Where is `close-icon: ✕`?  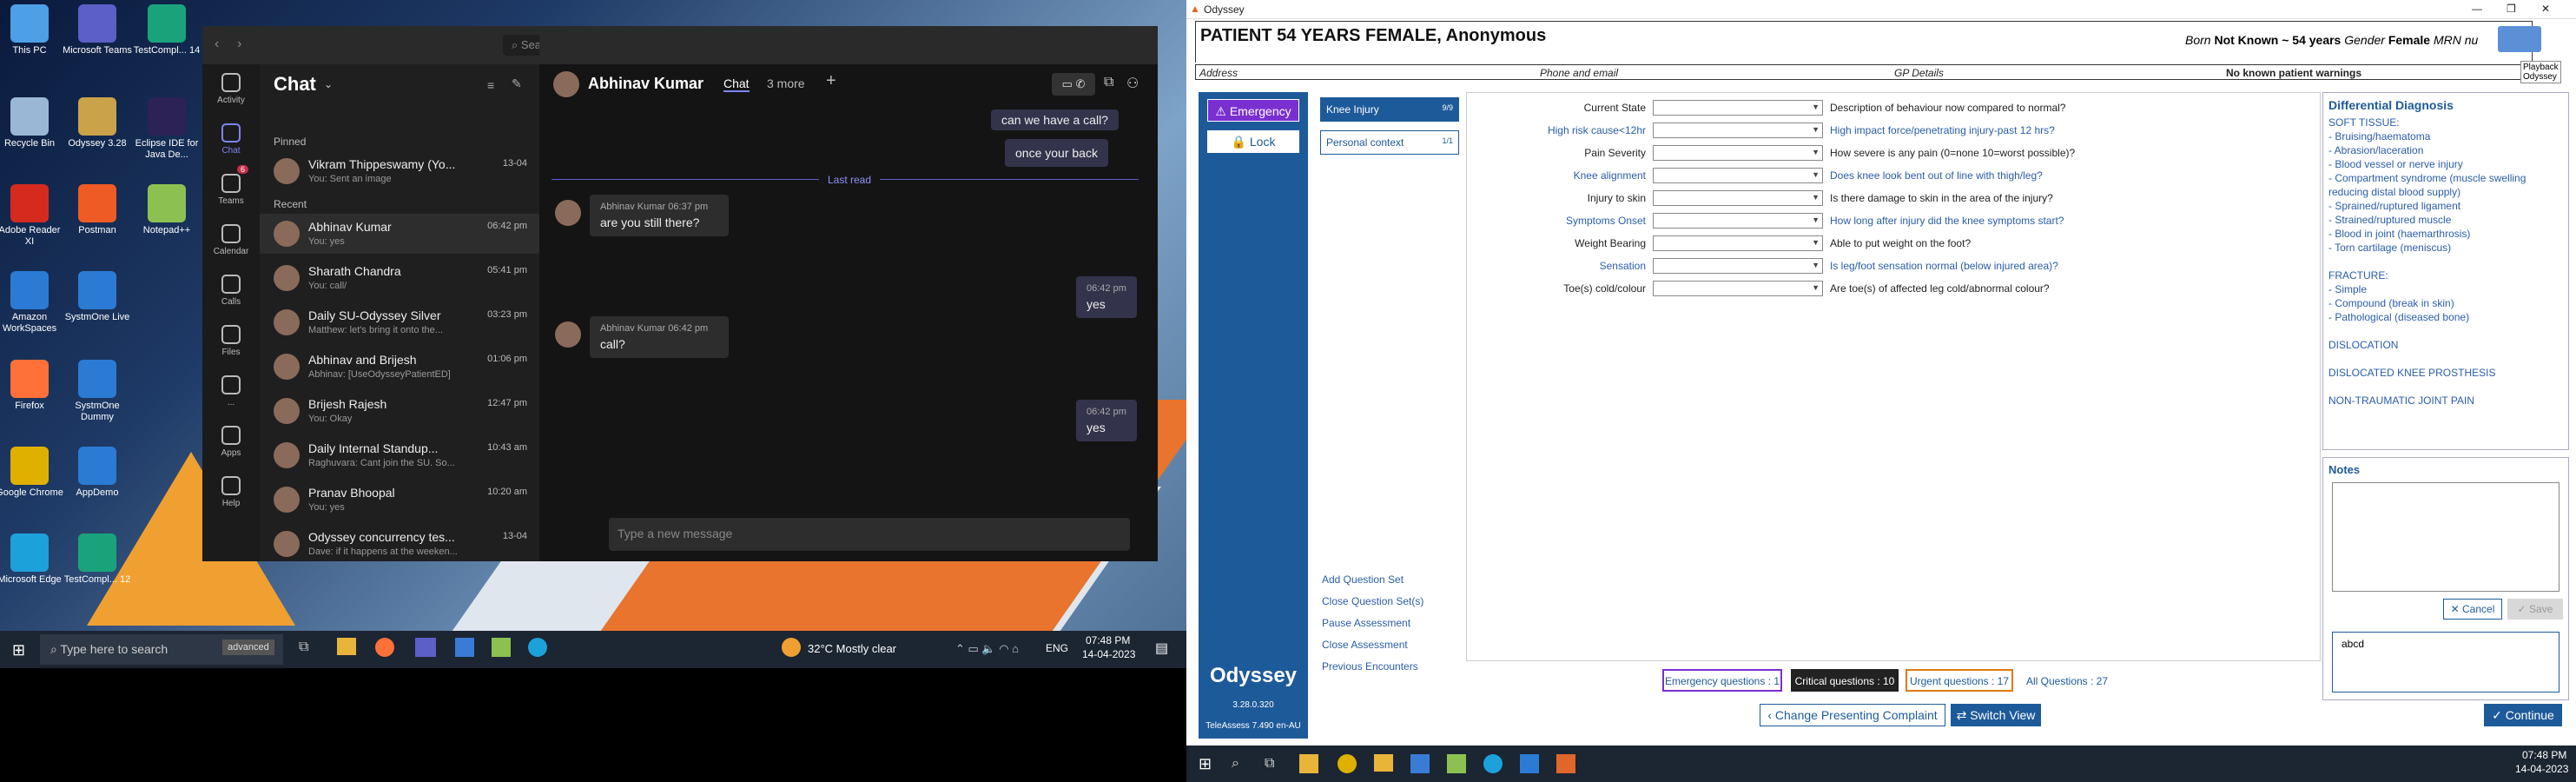
close-icon: ✕ is located at coordinates (2545, 9).